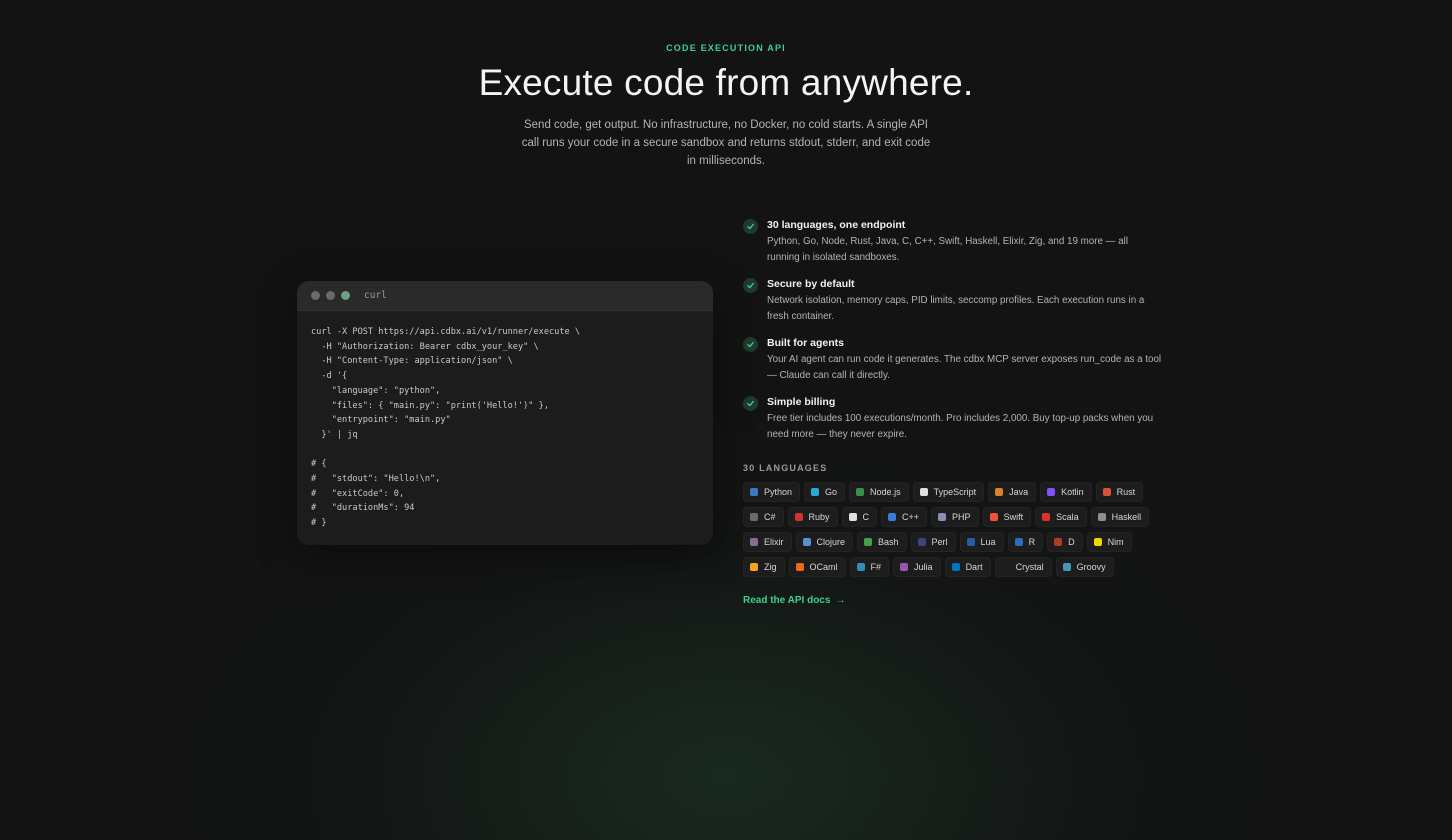 This screenshot has height=840, width=1452. What do you see at coordinates (1065, 542) in the screenshot?
I see `language-chip: D` at bounding box center [1065, 542].